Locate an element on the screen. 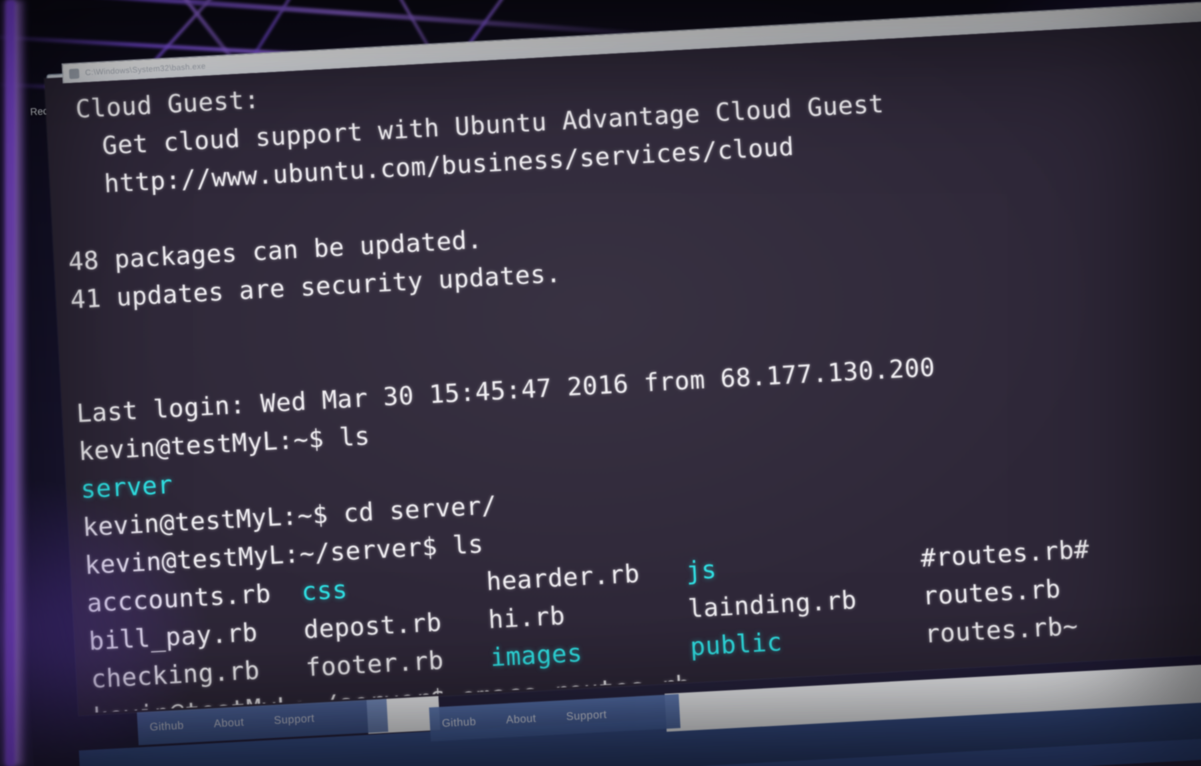 This screenshot has width=1201, height=766. stage-light-left-core is located at coordinates (10, 383).